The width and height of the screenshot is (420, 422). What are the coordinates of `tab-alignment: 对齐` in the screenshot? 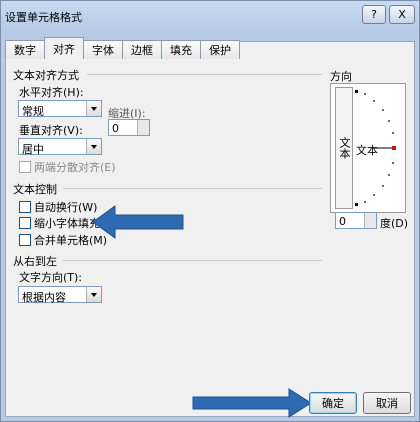 It's located at (64, 48).